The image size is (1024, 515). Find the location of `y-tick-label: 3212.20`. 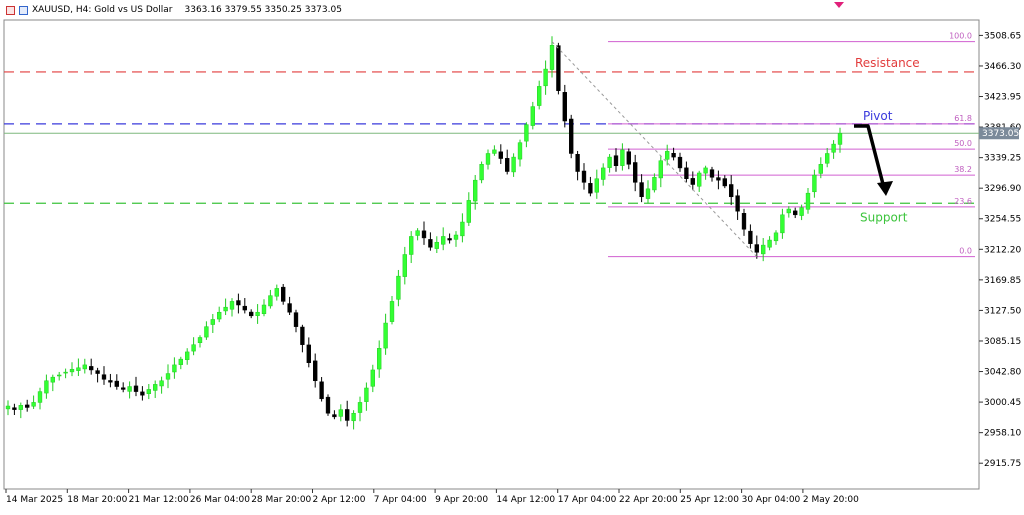

y-tick-label: 3212.20 is located at coordinates (1002, 250).